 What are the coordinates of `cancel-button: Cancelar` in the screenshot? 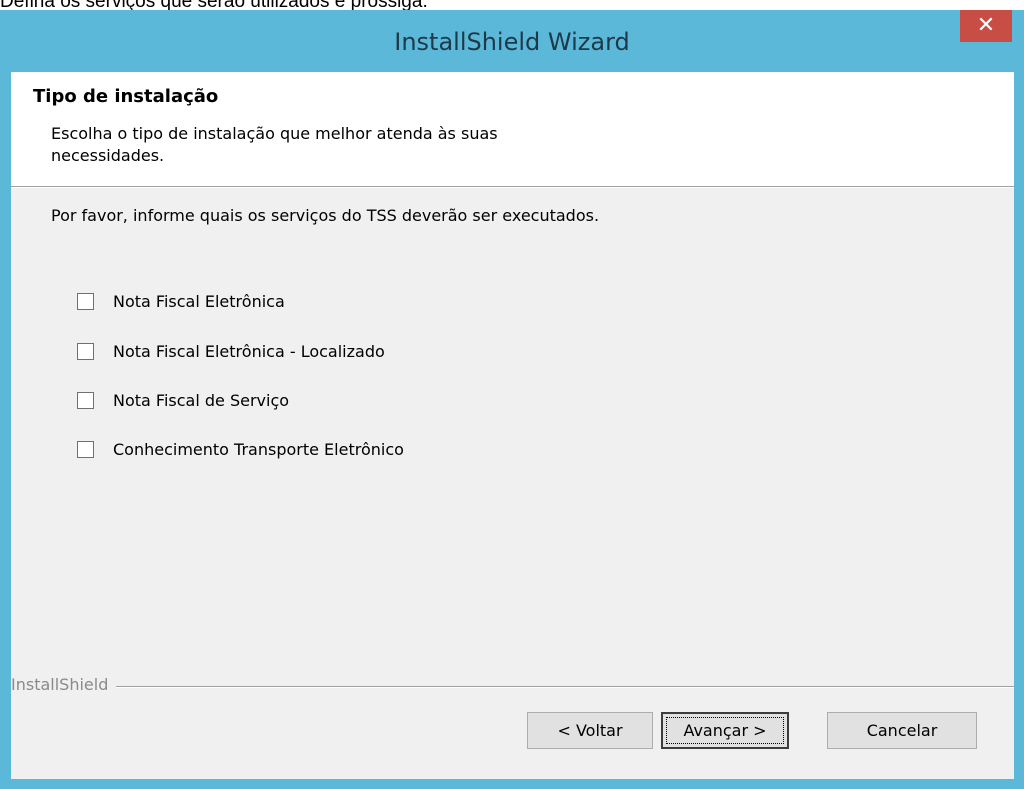 It's located at (902, 730).